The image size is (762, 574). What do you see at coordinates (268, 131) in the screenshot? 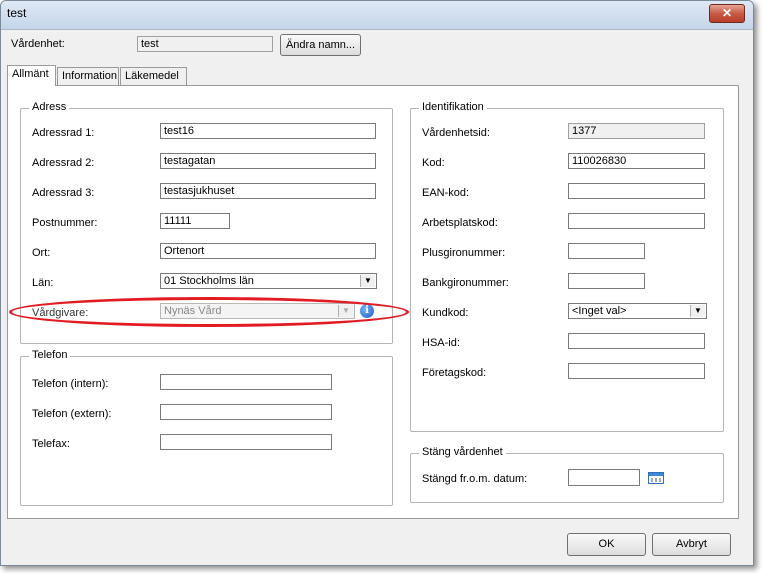
I see `adressrad1-field: test16` at bounding box center [268, 131].